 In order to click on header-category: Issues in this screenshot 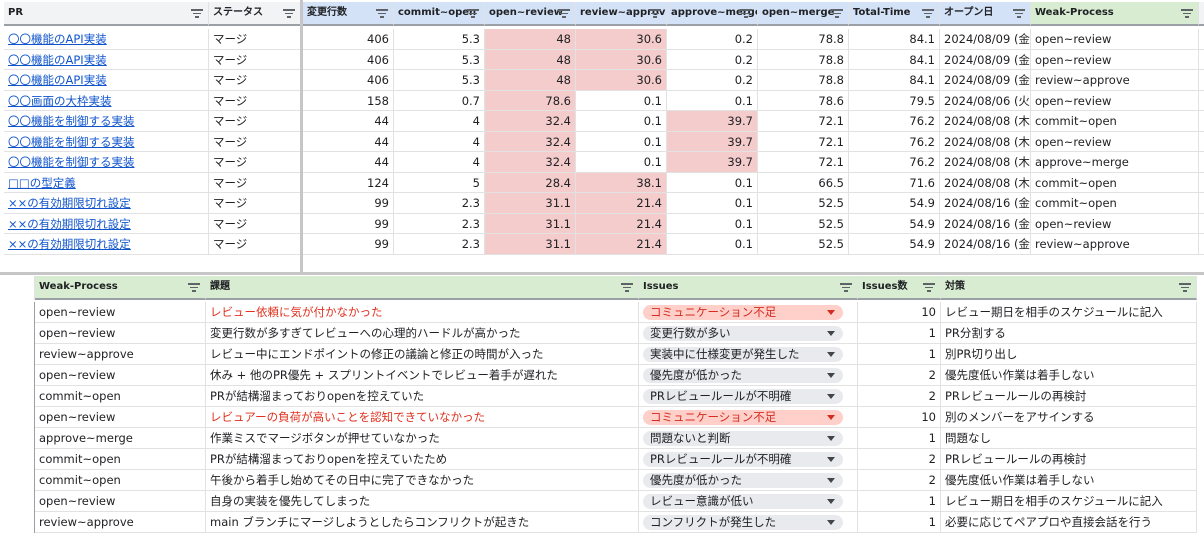, I will do `click(748, 288)`.